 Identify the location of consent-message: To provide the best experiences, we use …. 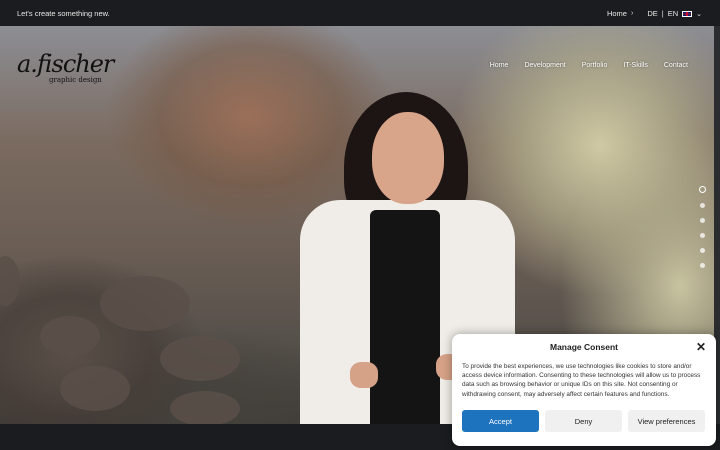
(581, 380).